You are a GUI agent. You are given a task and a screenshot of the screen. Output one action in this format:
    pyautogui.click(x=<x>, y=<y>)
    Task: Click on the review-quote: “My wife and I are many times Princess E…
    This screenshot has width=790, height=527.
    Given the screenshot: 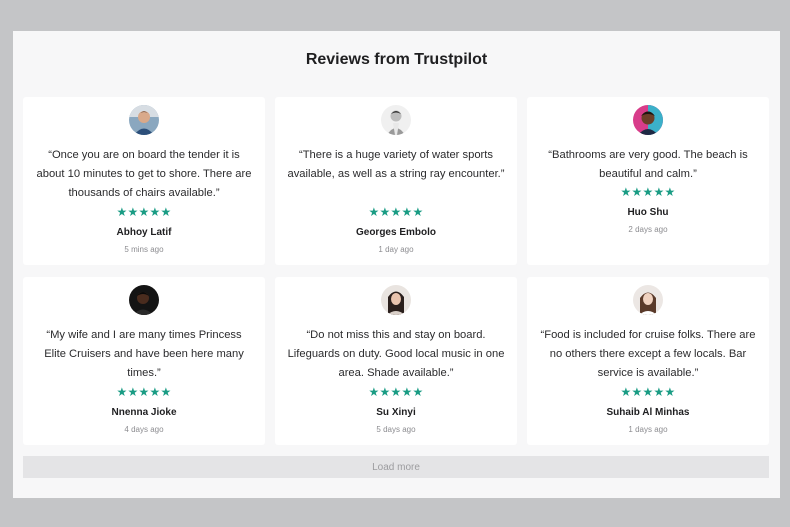 What is the action you would take?
    pyautogui.click(x=144, y=354)
    